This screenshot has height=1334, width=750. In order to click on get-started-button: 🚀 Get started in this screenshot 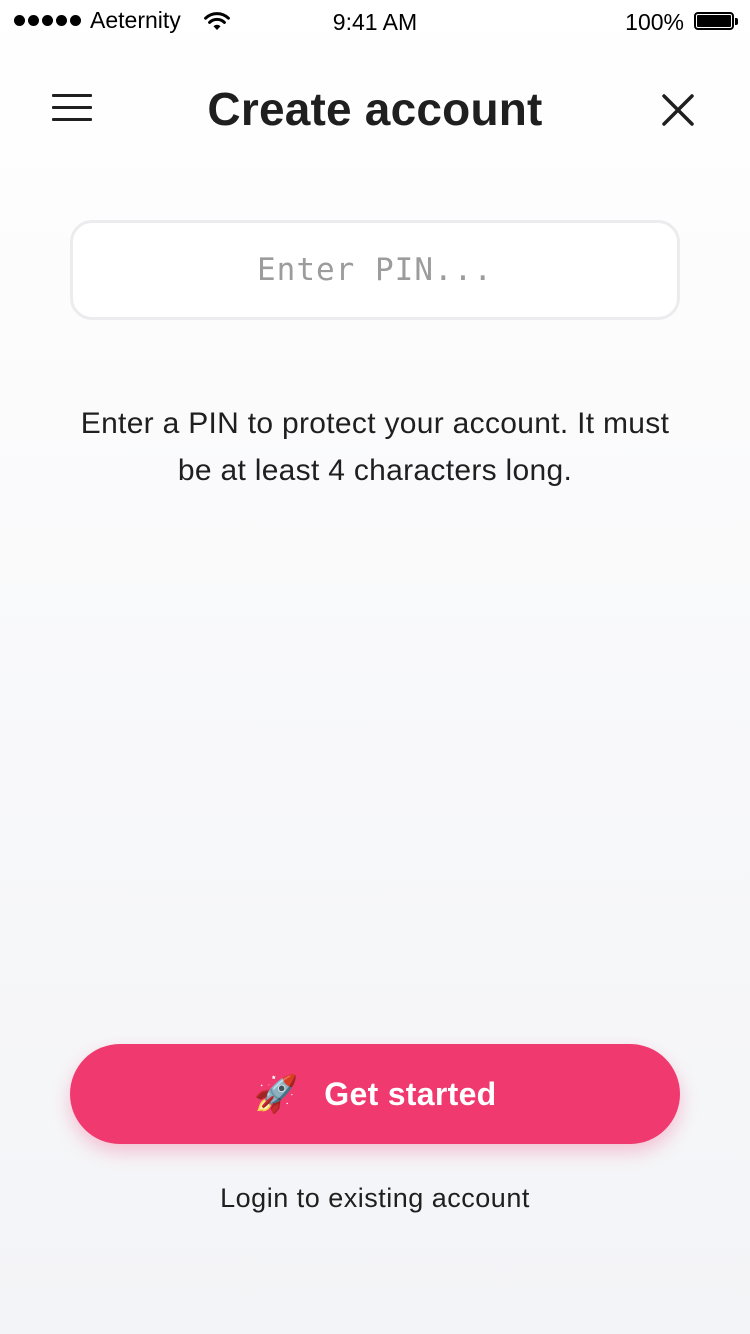, I will do `click(375, 1094)`.